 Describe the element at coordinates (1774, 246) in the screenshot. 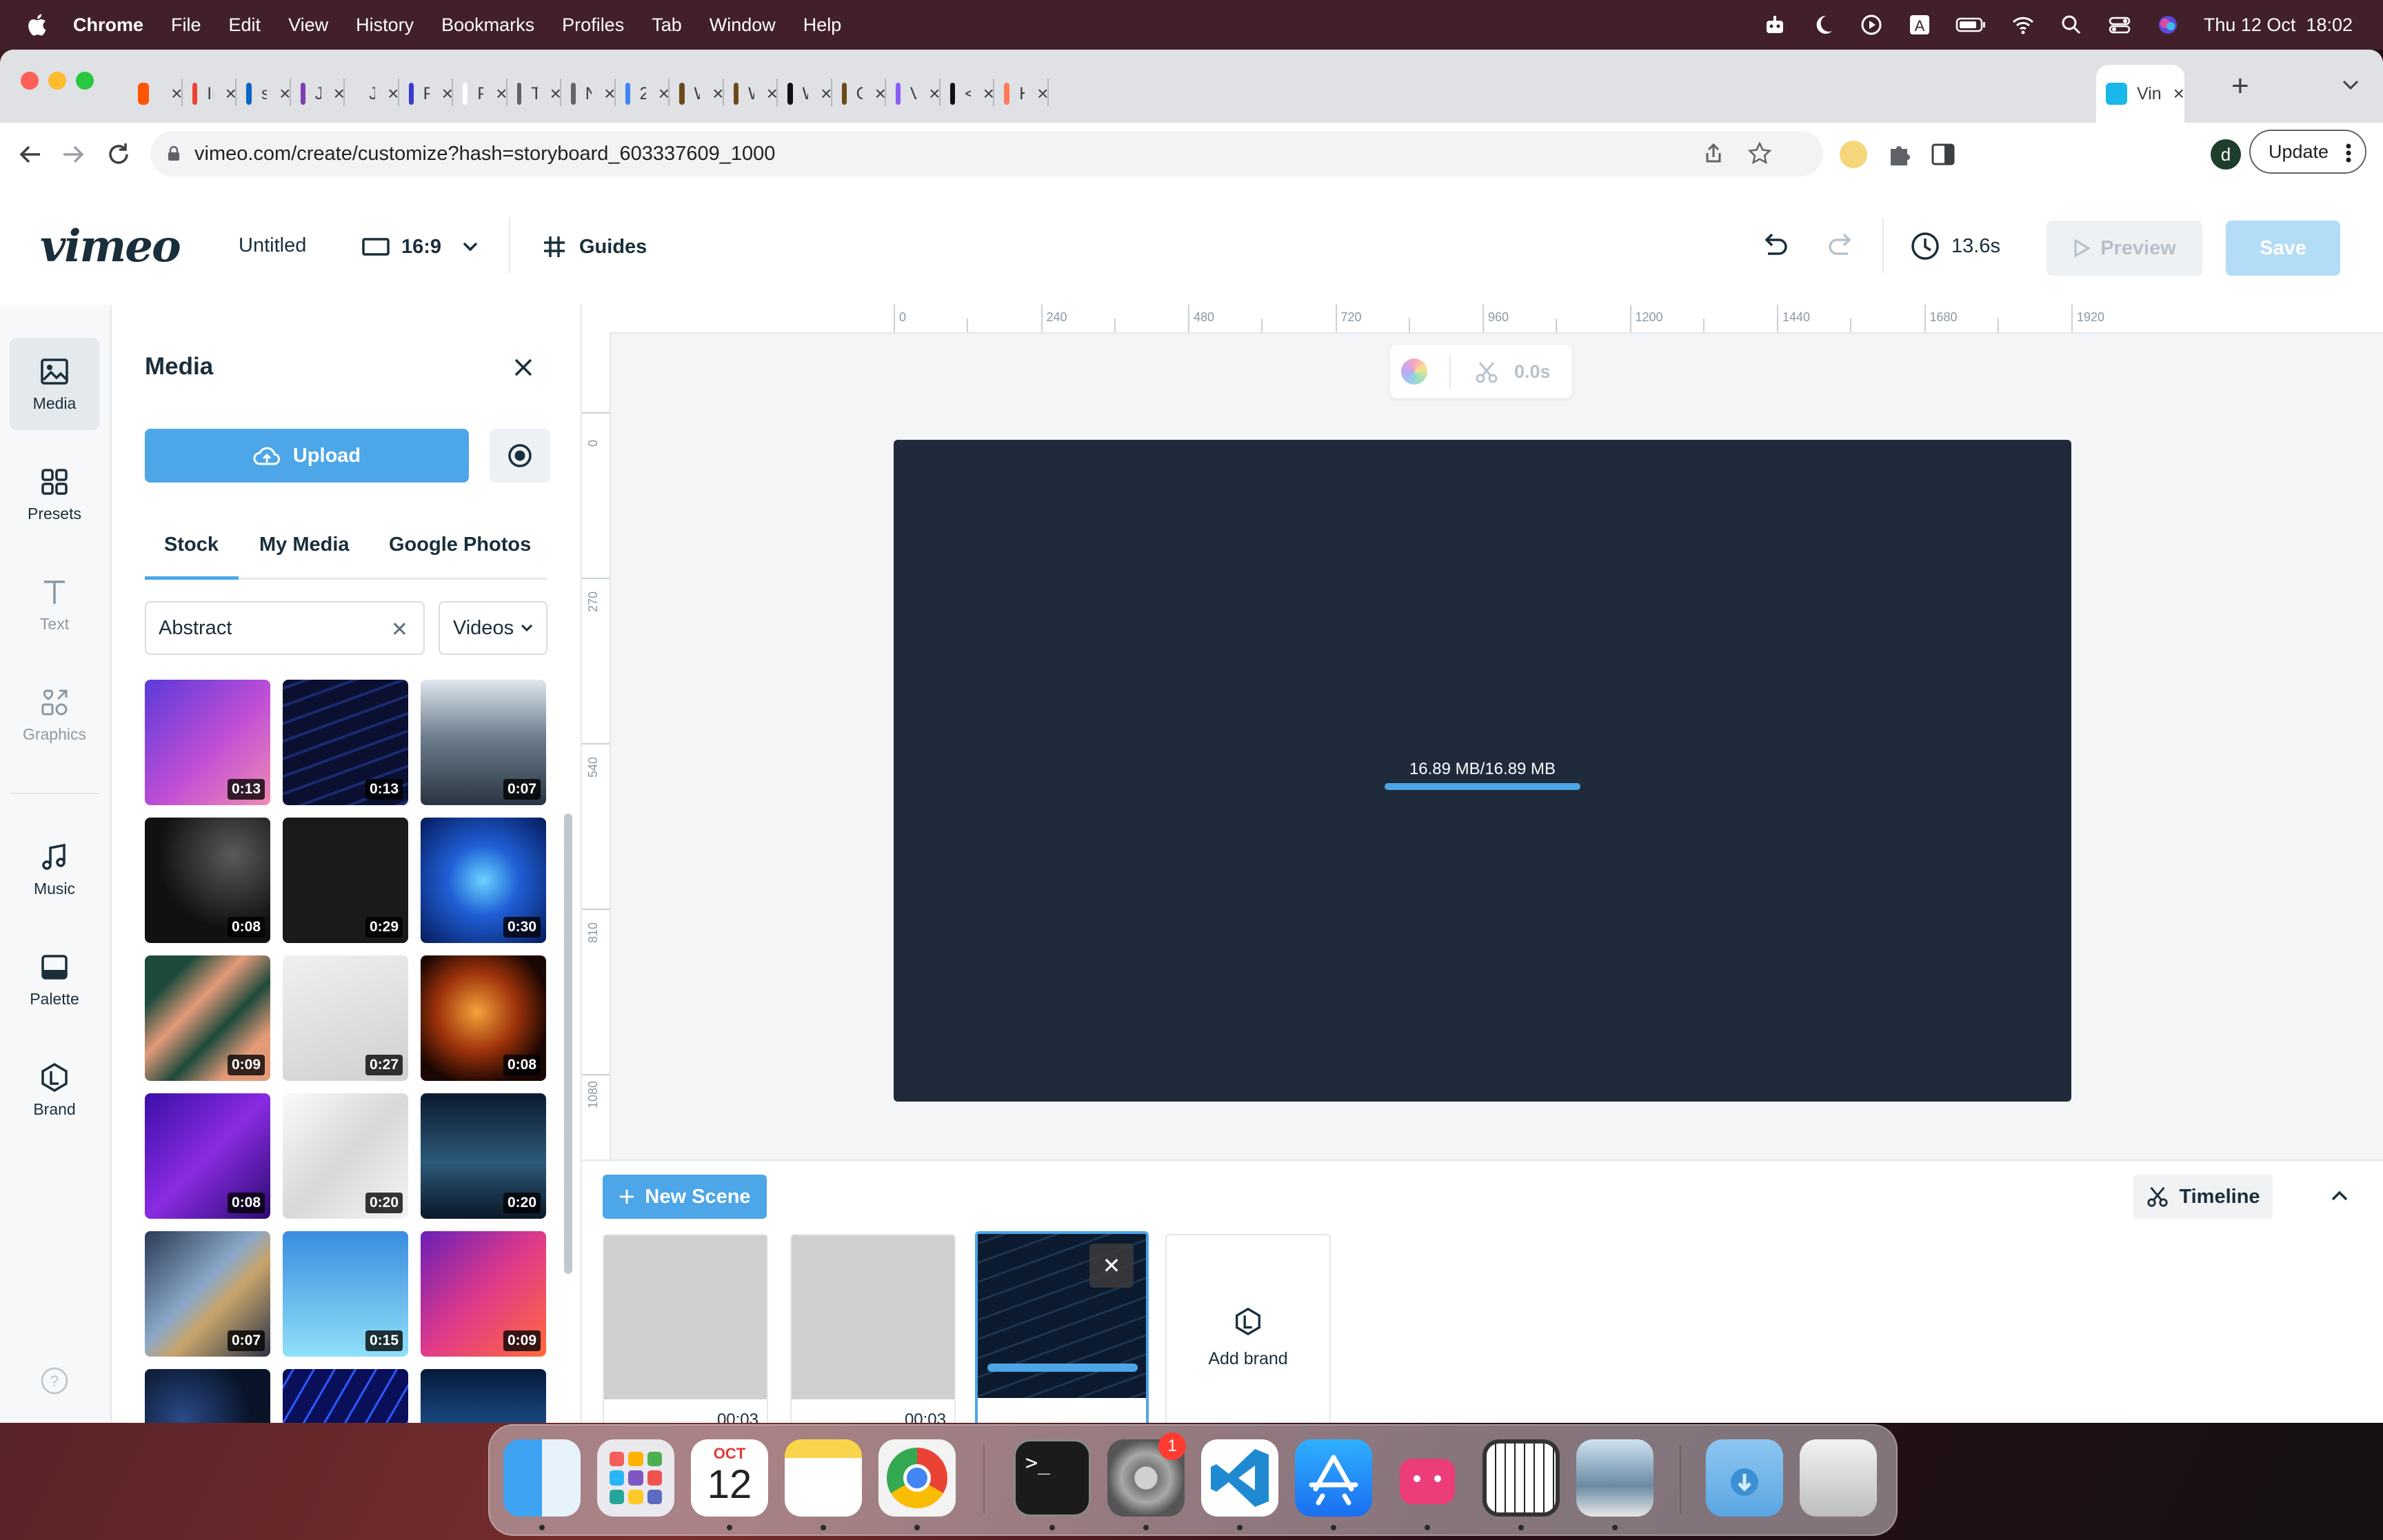

I see `undo-icon` at that location.